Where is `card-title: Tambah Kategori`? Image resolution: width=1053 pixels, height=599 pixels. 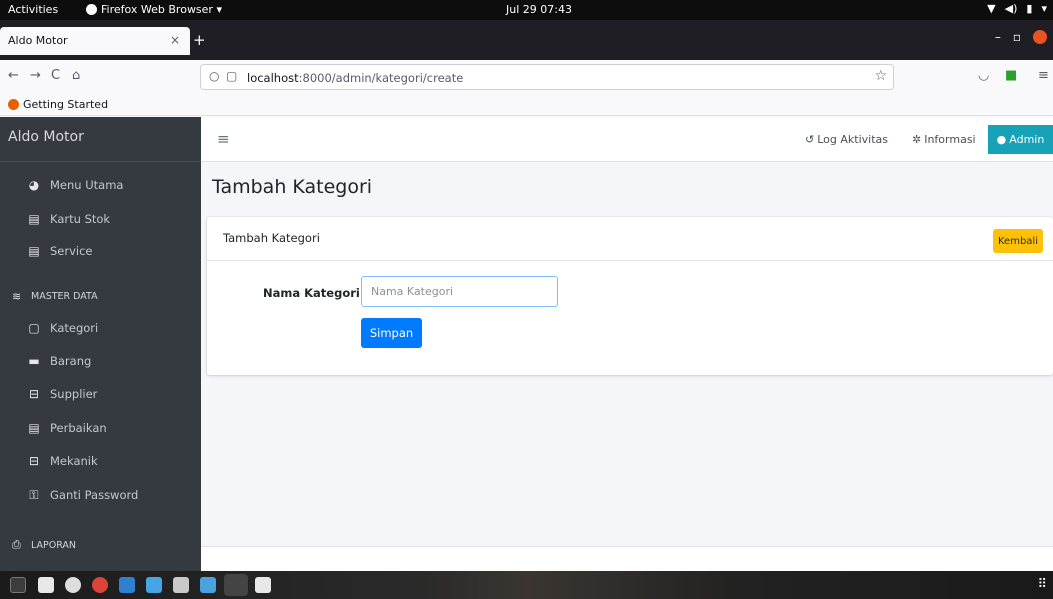
card-title: Tambah Kategori is located at coordinates (271, 238).